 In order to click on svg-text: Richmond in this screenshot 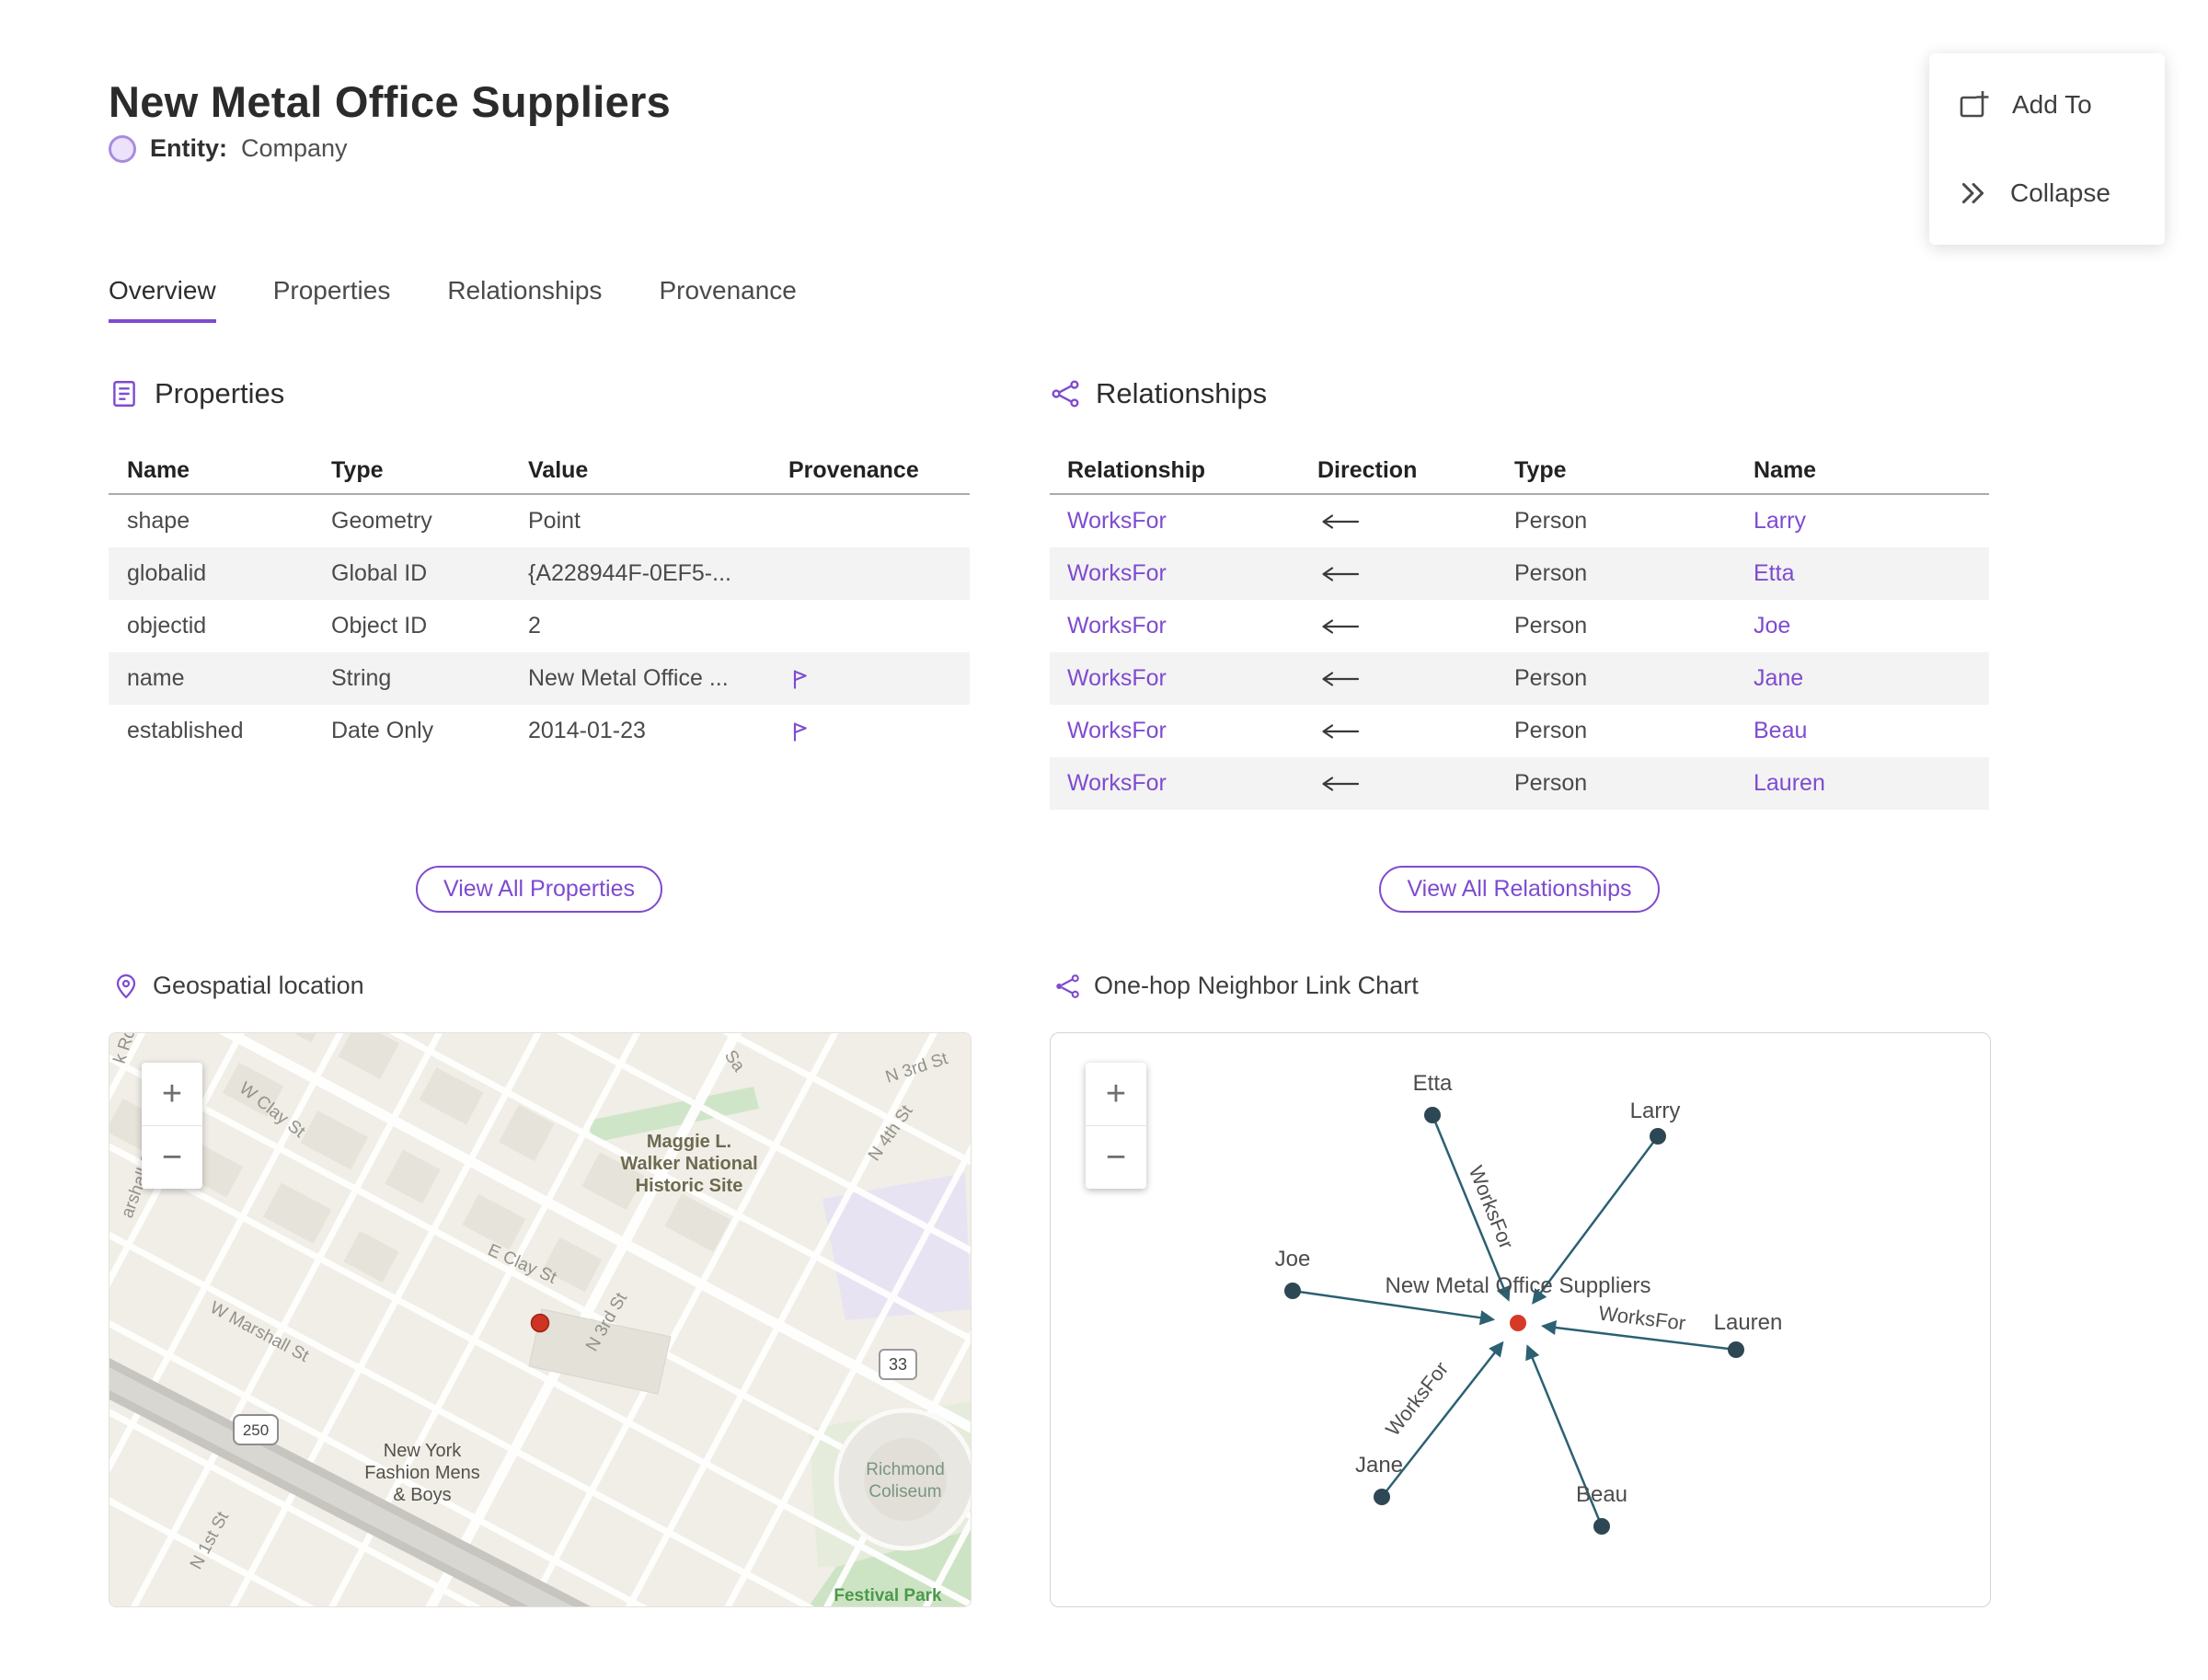, I will do `click(905, 1469)`.